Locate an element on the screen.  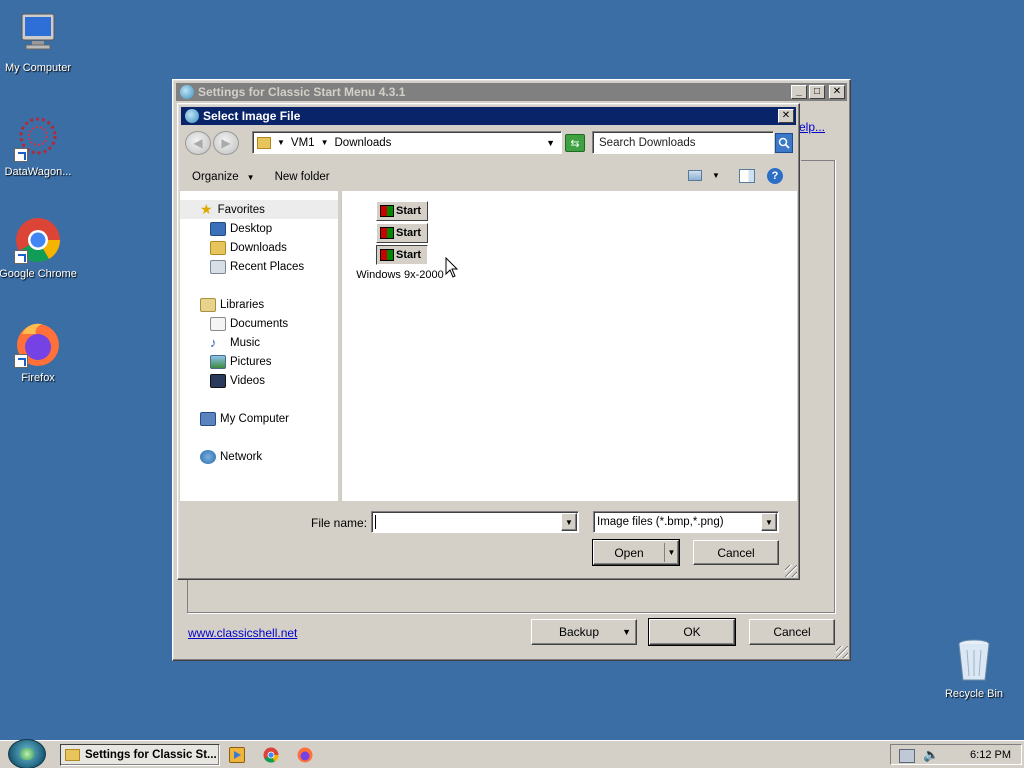
volume-icon: 🔈 is located at coordinates (931, 755).